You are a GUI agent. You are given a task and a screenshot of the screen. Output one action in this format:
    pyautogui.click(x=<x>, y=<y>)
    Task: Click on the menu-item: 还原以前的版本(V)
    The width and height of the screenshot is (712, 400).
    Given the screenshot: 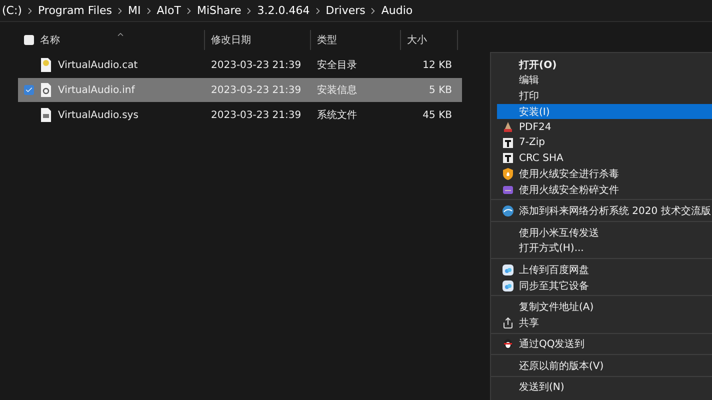 What is the action you would take?
    pyautogui.click(x=604, y=366)
    